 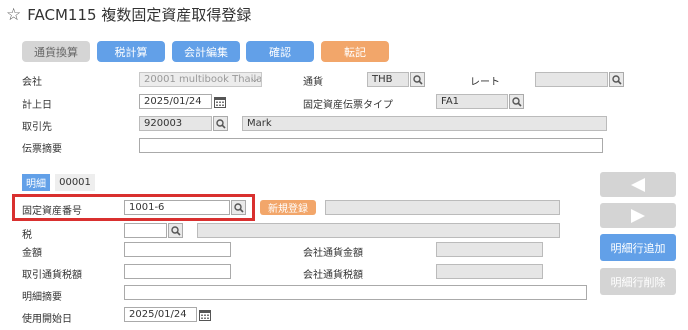 I want to click on partner-search-icon, so click(x=220, y=123).